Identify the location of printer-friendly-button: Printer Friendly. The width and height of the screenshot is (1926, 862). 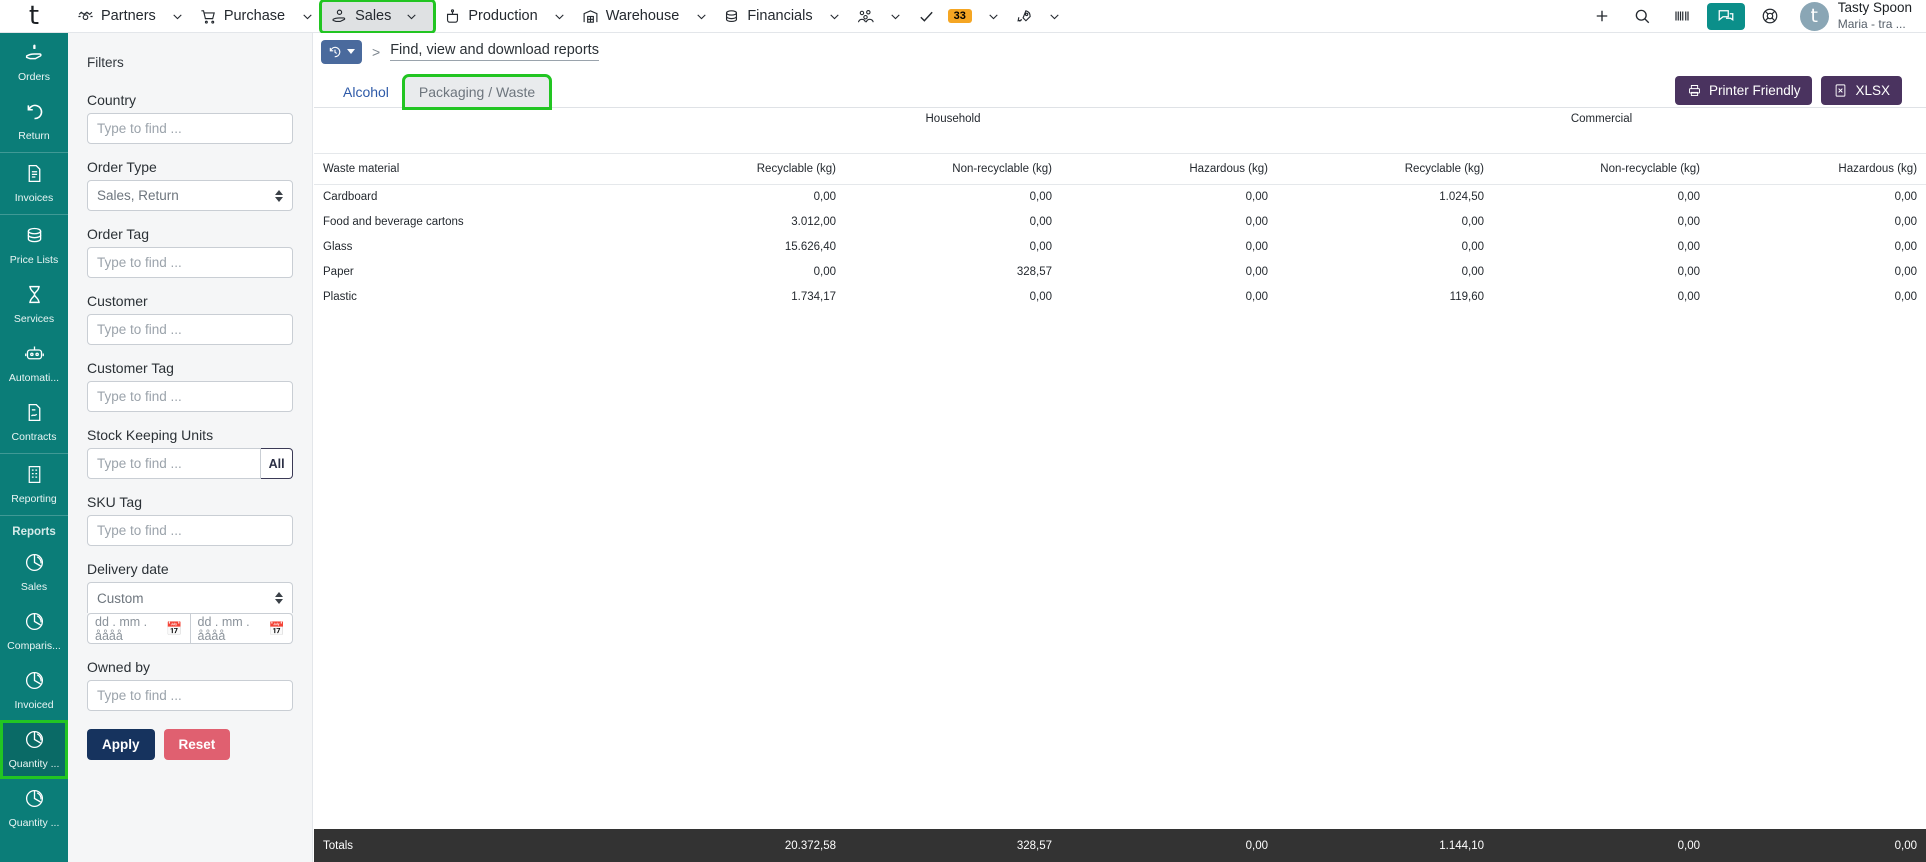
(1743, 90).